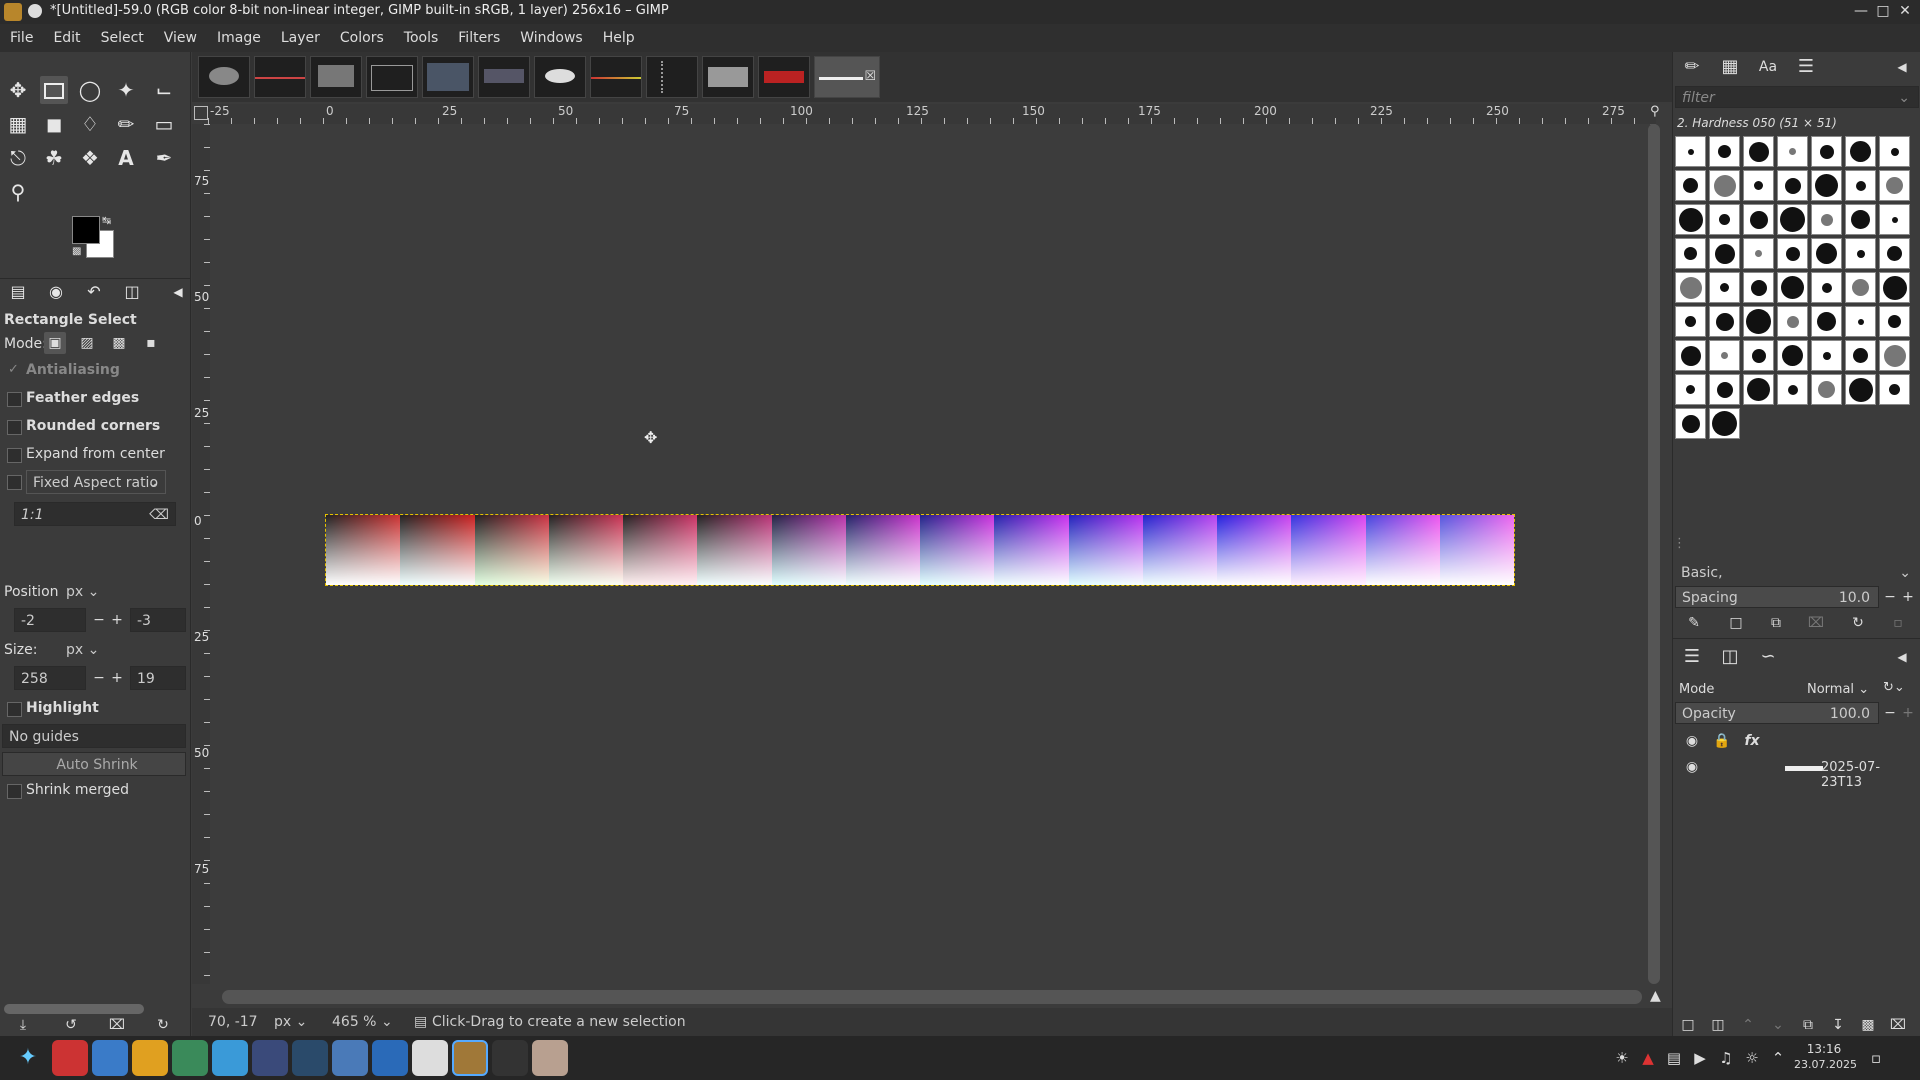 This screenshot has width=1920, height=1080. What do you see at coordinates (50, 678) in the screenshot?
I see `size-width-input: 258` at bounding box center [50, 678].